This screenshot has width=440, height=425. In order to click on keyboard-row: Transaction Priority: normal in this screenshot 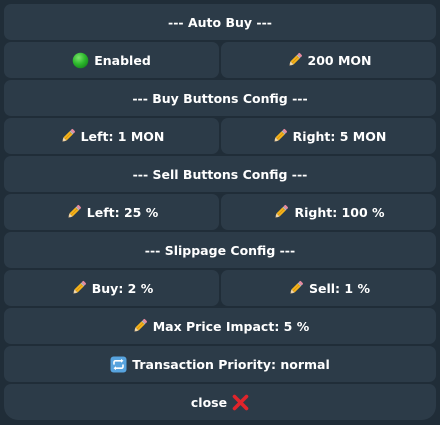, I will do `click(220, 364)`.